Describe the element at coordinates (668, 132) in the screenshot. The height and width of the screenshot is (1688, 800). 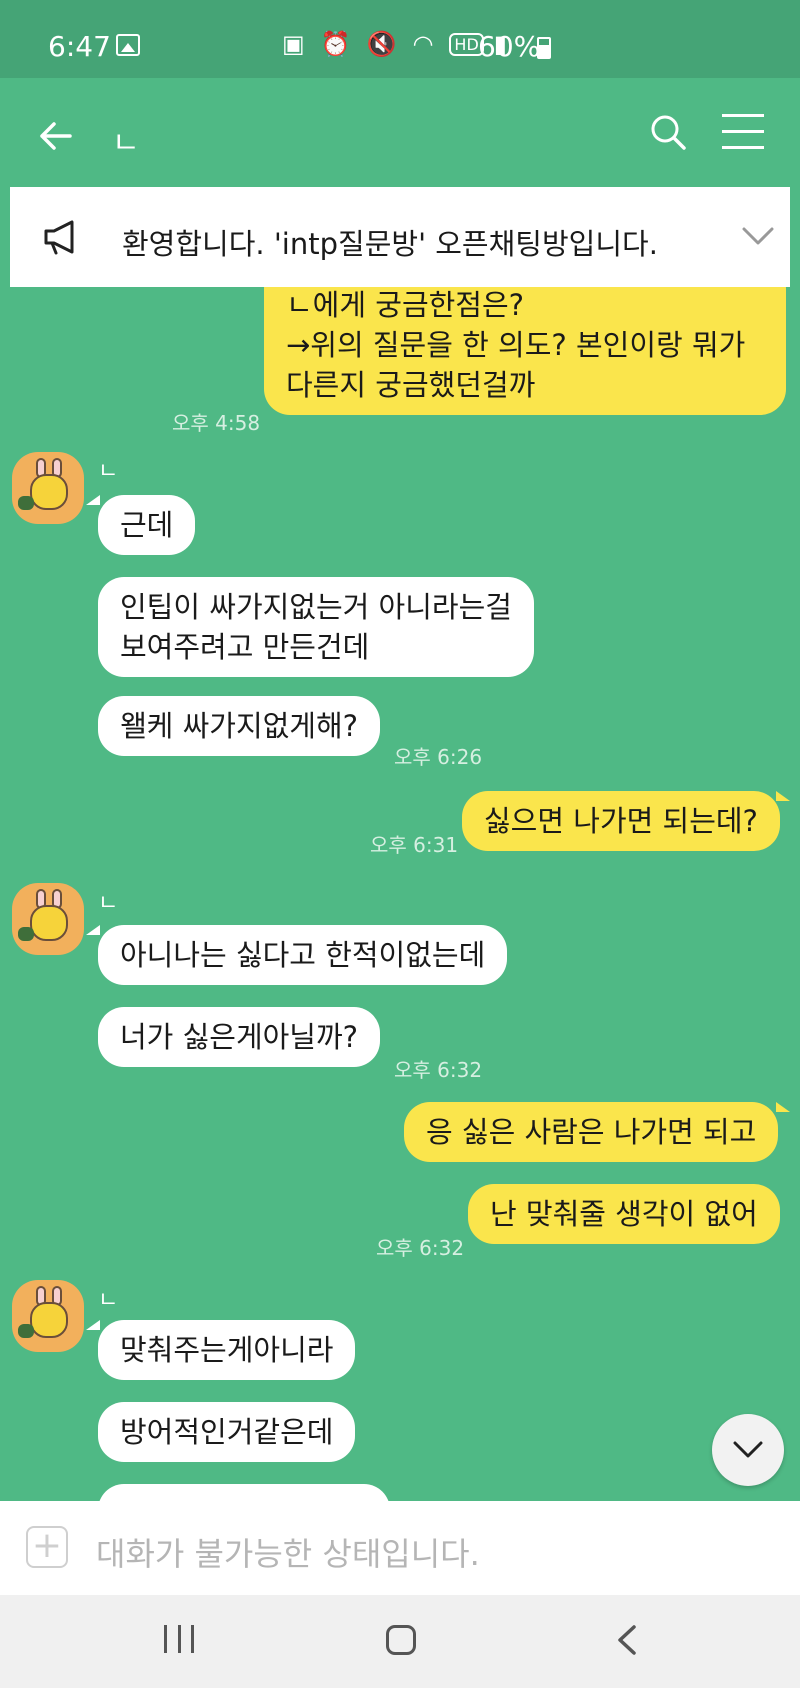
I see `search-icon` at that location.